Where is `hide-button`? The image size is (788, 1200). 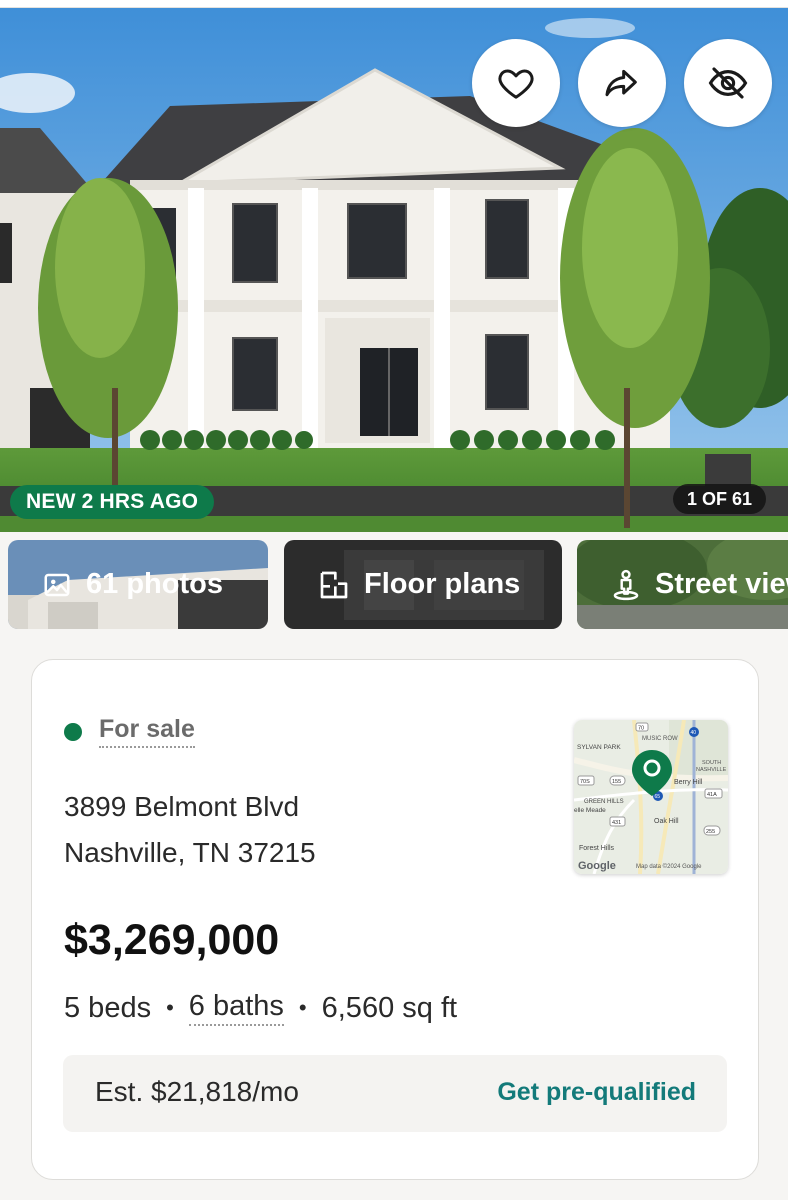 hide-button is located at coordinates (728, 83).